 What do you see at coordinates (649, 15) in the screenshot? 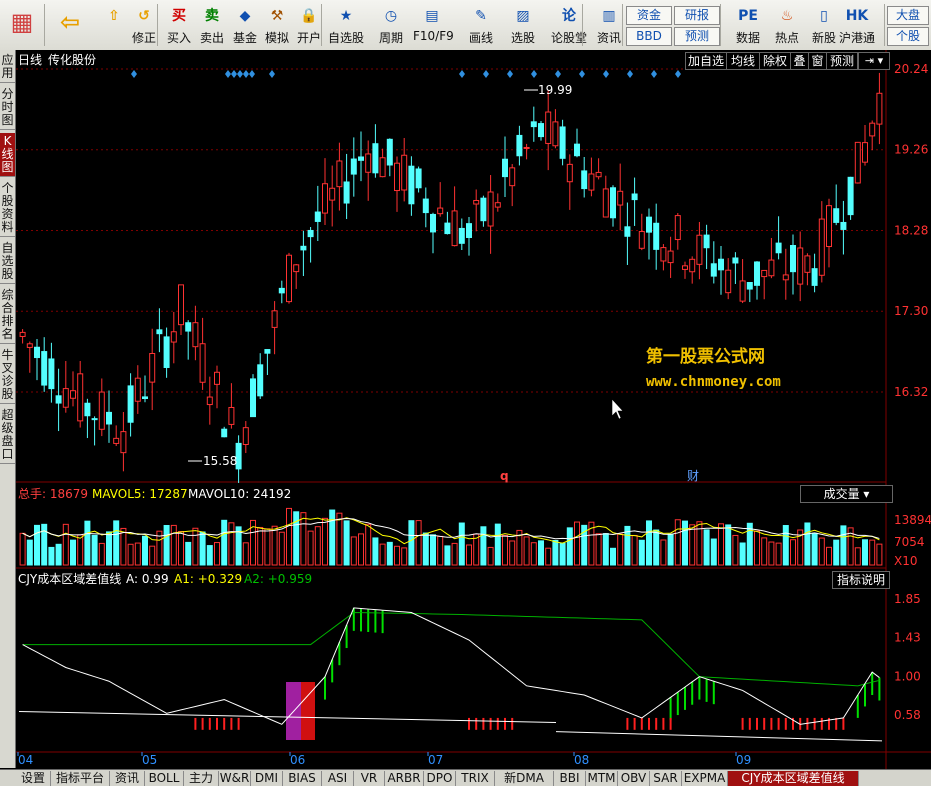
I see `capital-box: 资金` at bounding box center [649, 15].